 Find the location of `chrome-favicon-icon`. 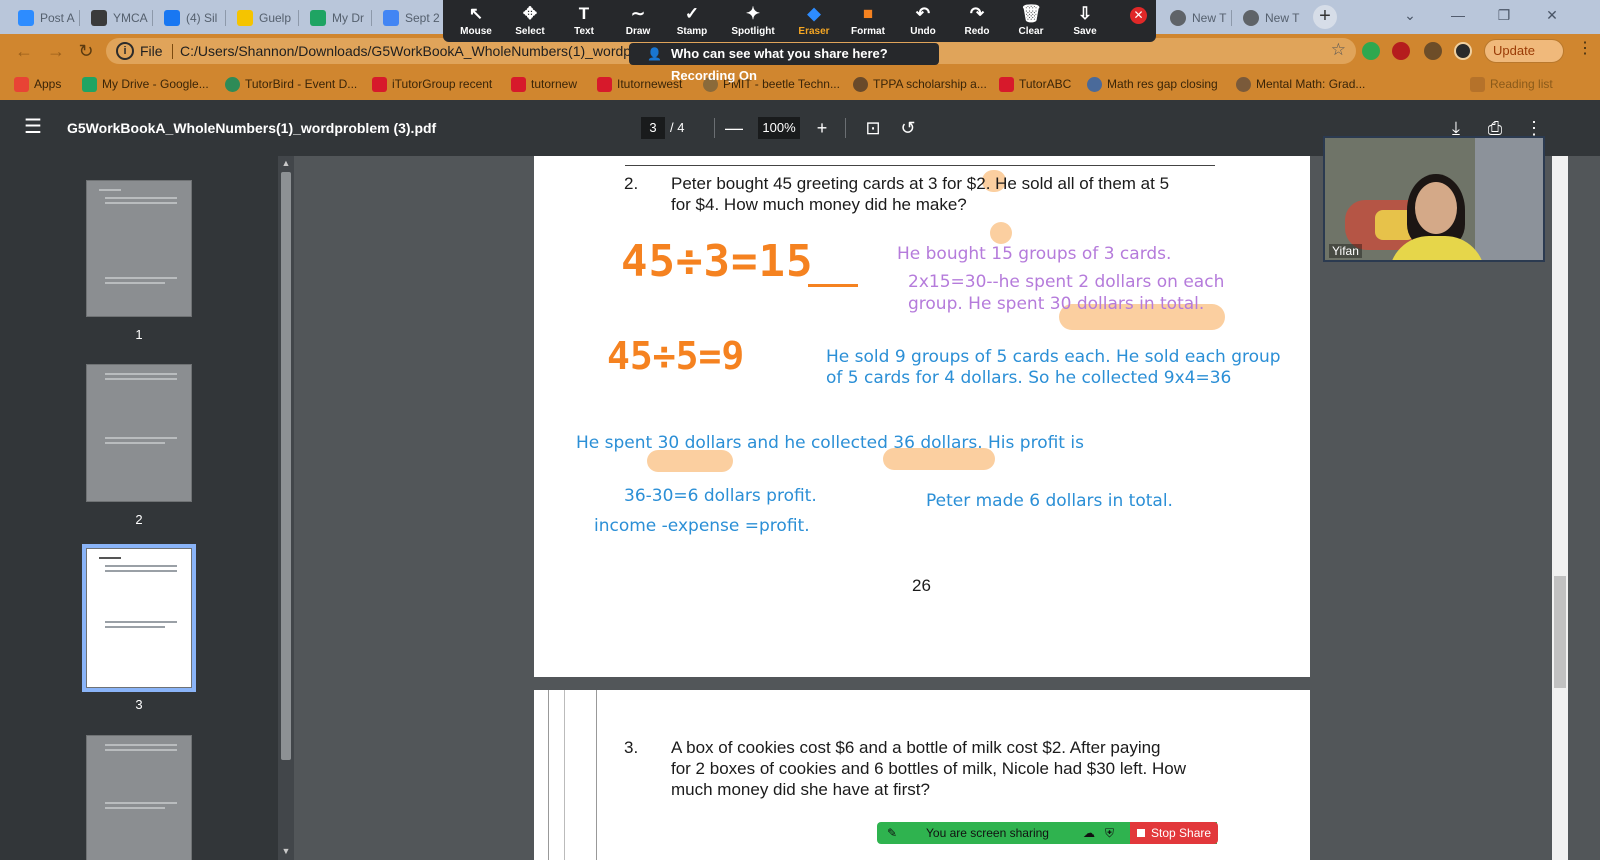

chrome-favicon-icon is located at coordinates (1251, 18).